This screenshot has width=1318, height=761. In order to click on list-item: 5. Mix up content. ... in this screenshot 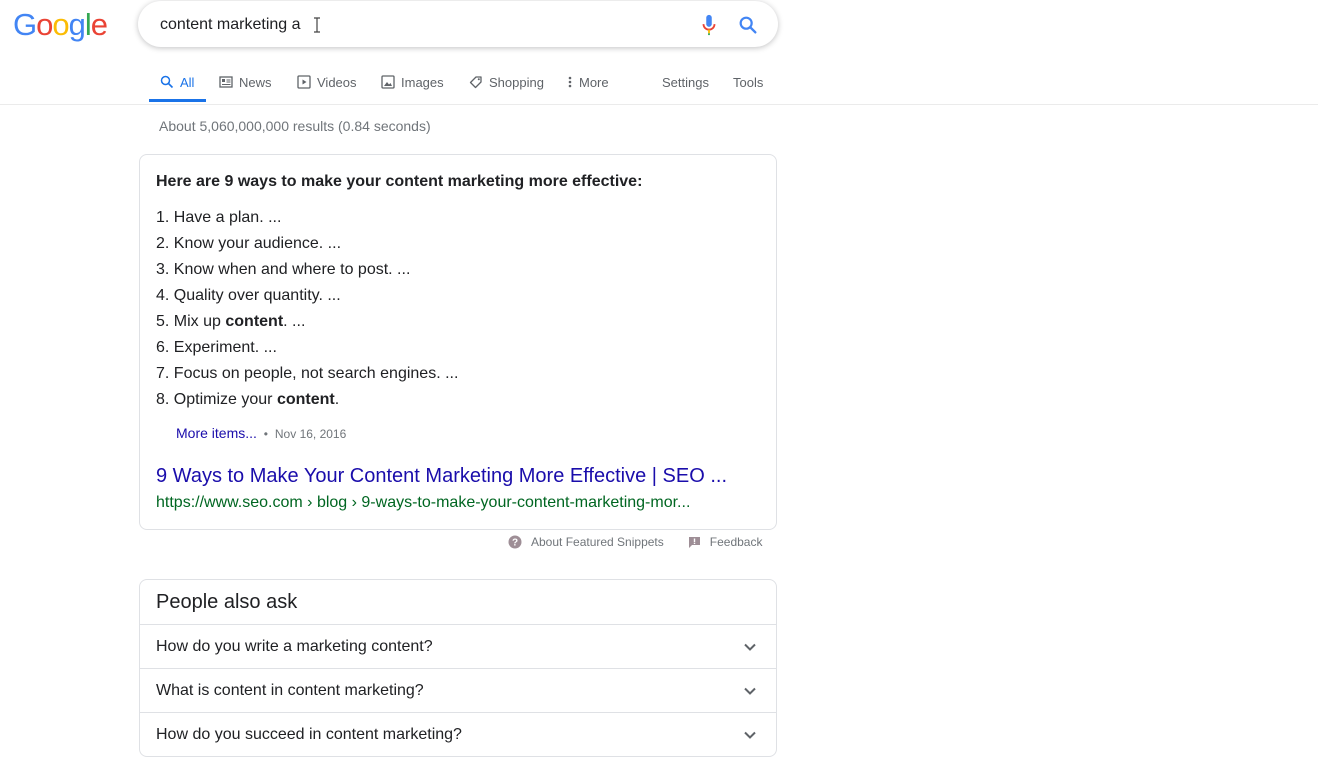, I will do `click(307, 324)`.